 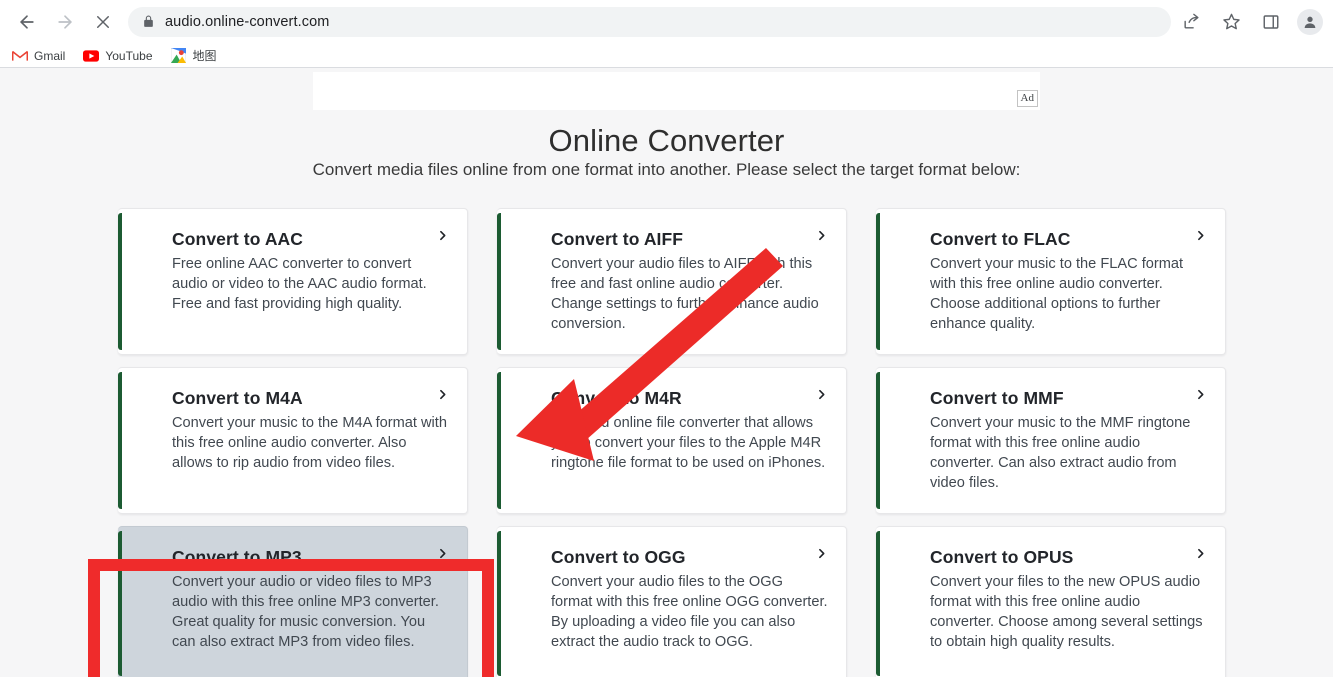 What do you see at coordinates (91, 56) in the screenshot?
I see `youtube-icon` at bounding box center [91, 56].